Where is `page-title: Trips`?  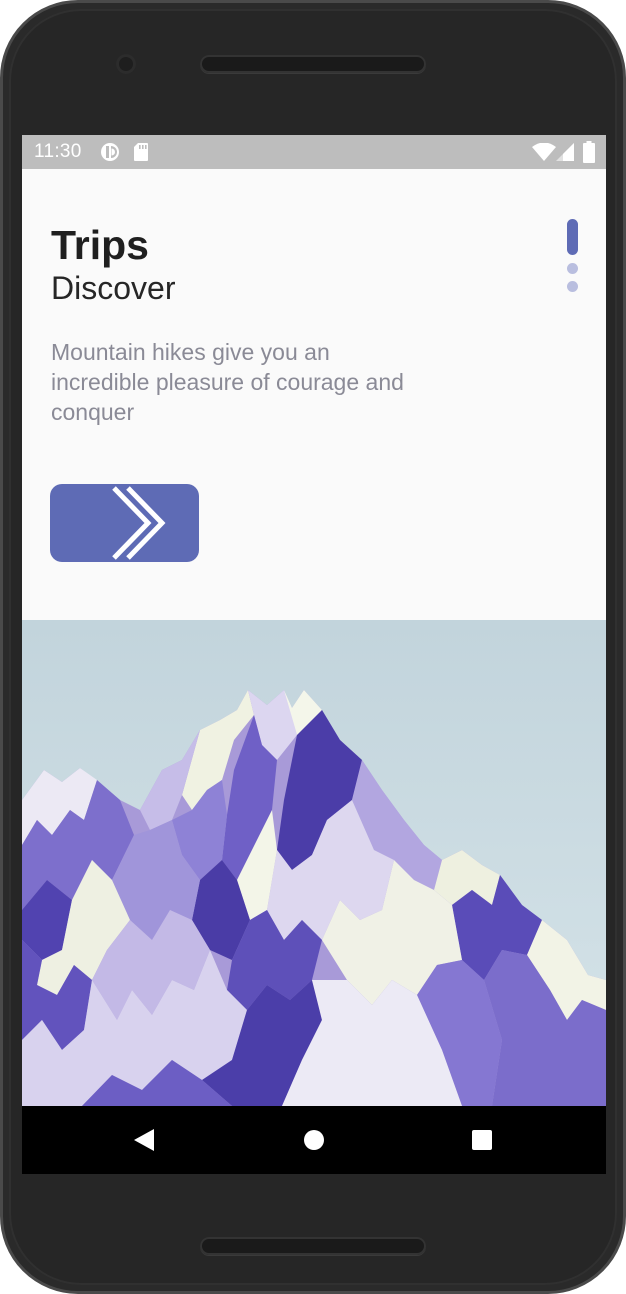 page-title: Trips is located at coordinates (100, 245).